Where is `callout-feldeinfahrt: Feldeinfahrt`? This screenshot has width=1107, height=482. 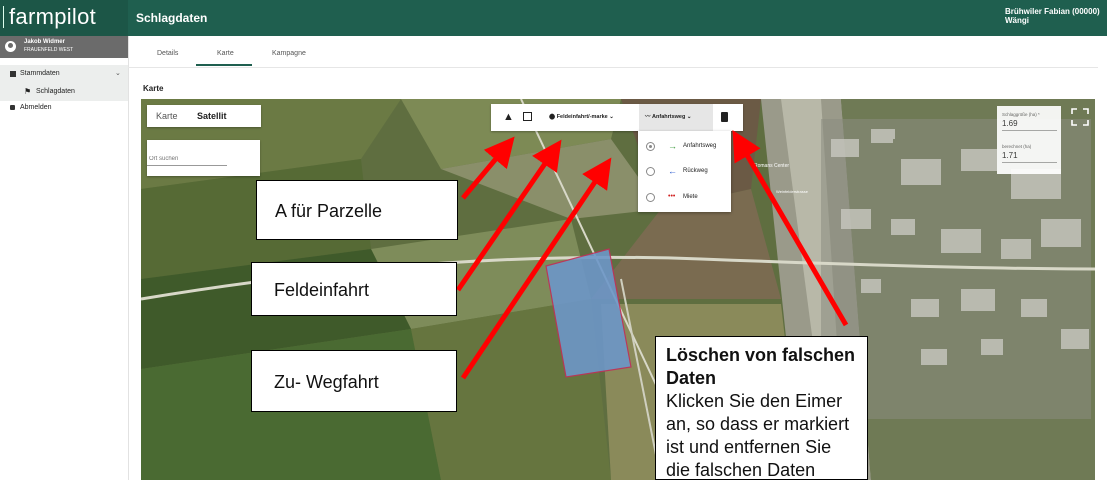 callout-feldeinfahrt: Feldeinfahrt is located at coordinates (354, 289).